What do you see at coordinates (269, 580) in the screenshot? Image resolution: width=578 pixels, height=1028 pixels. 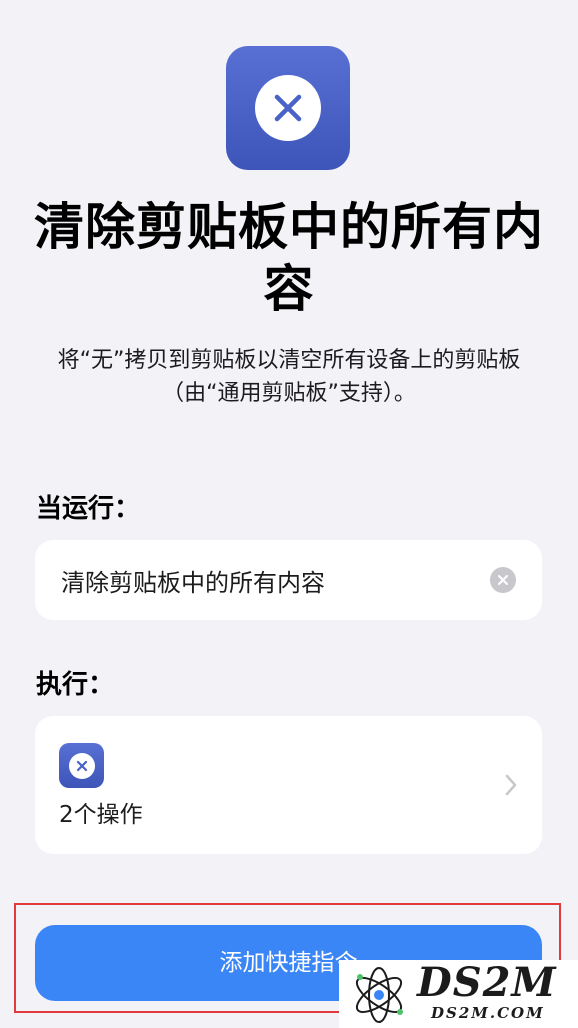 I see `shortcut-name-input: 清除剪贴板中的所有内容` at bounding box center [269, 580].